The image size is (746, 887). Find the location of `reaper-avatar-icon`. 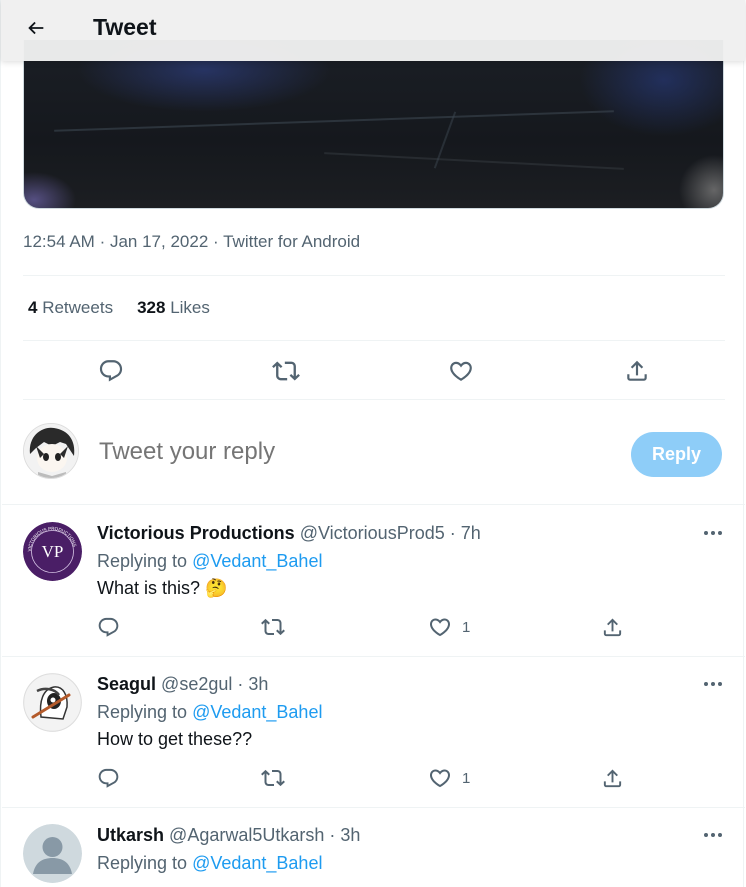

reaper-avatar-icon is located at coordinates (52, 702).